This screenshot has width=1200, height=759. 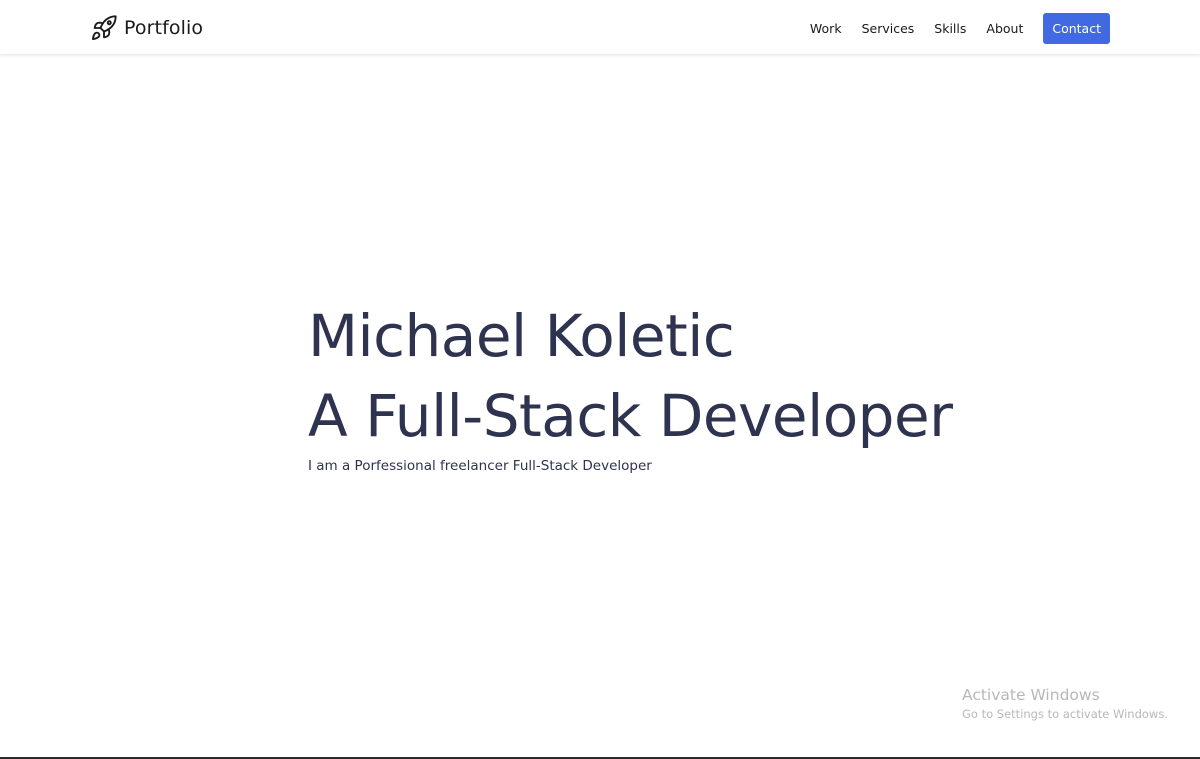 What do you see at coordinates (888, 28) in the screenshot?
I see `nav-link-services: Services` at bounding box center [888, 28].